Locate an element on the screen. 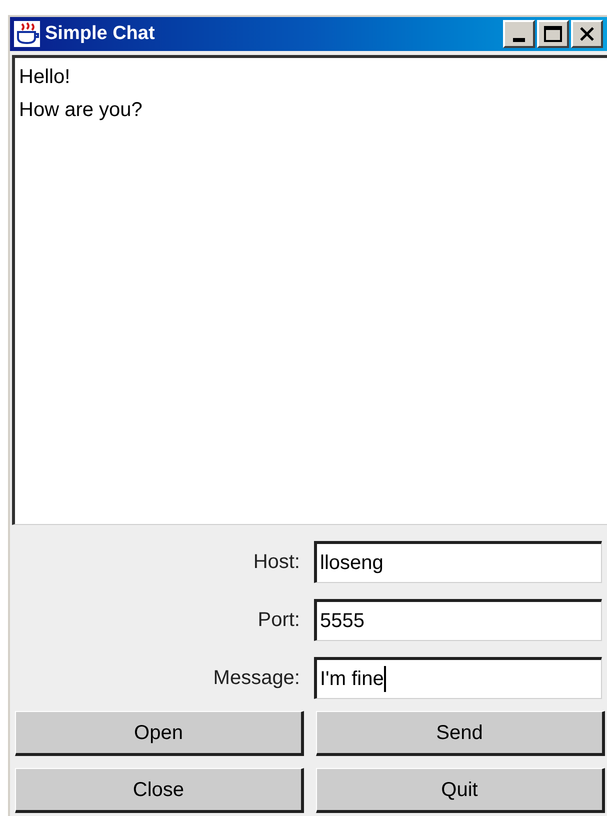 The image size is (607, 816). field-value: lloseng is located at coordinates (352, 563).